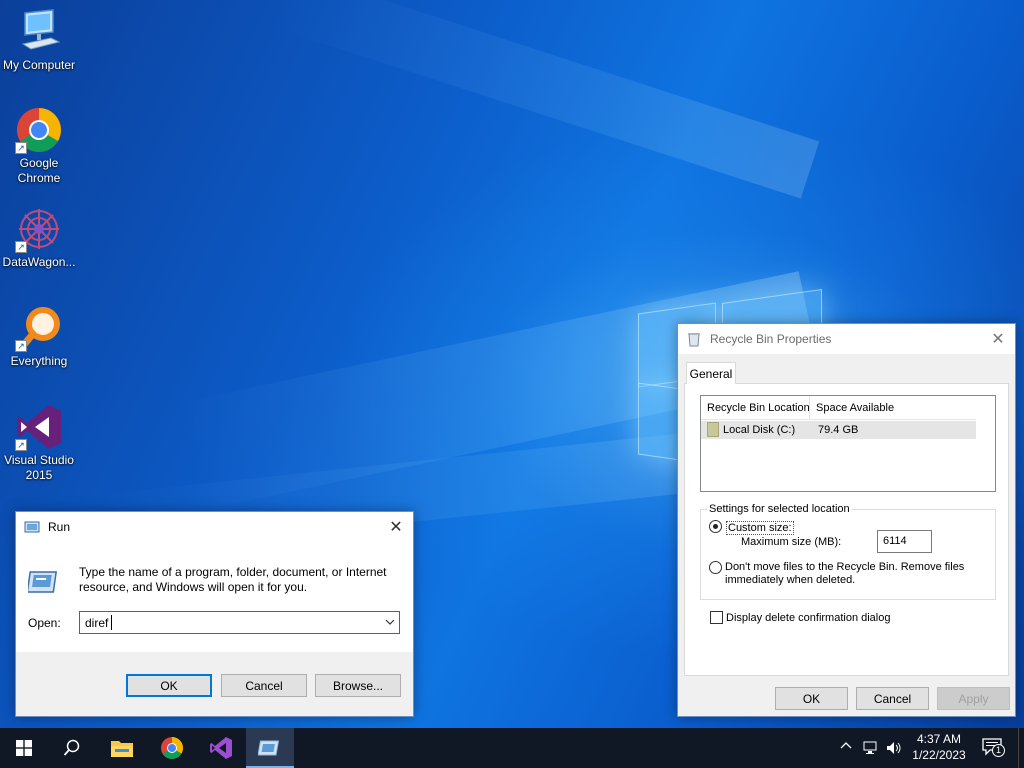 This screenshot has height=768, width=1024. Describe the element at coordinates (44, 623) in the screenshot. I see `open-label: Open:` at that location.